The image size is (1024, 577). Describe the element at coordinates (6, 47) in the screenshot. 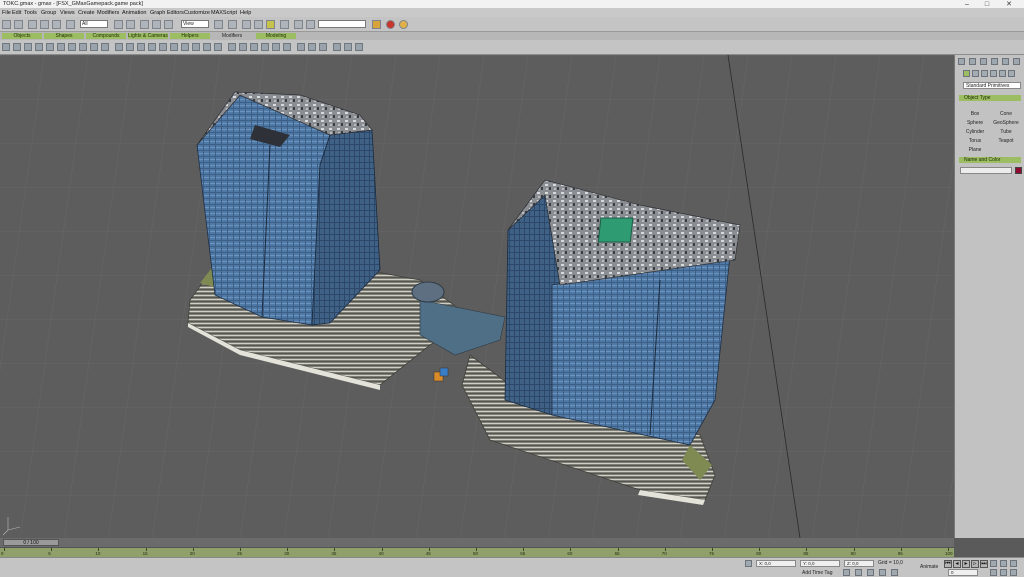

I see `box-icon` at that location.